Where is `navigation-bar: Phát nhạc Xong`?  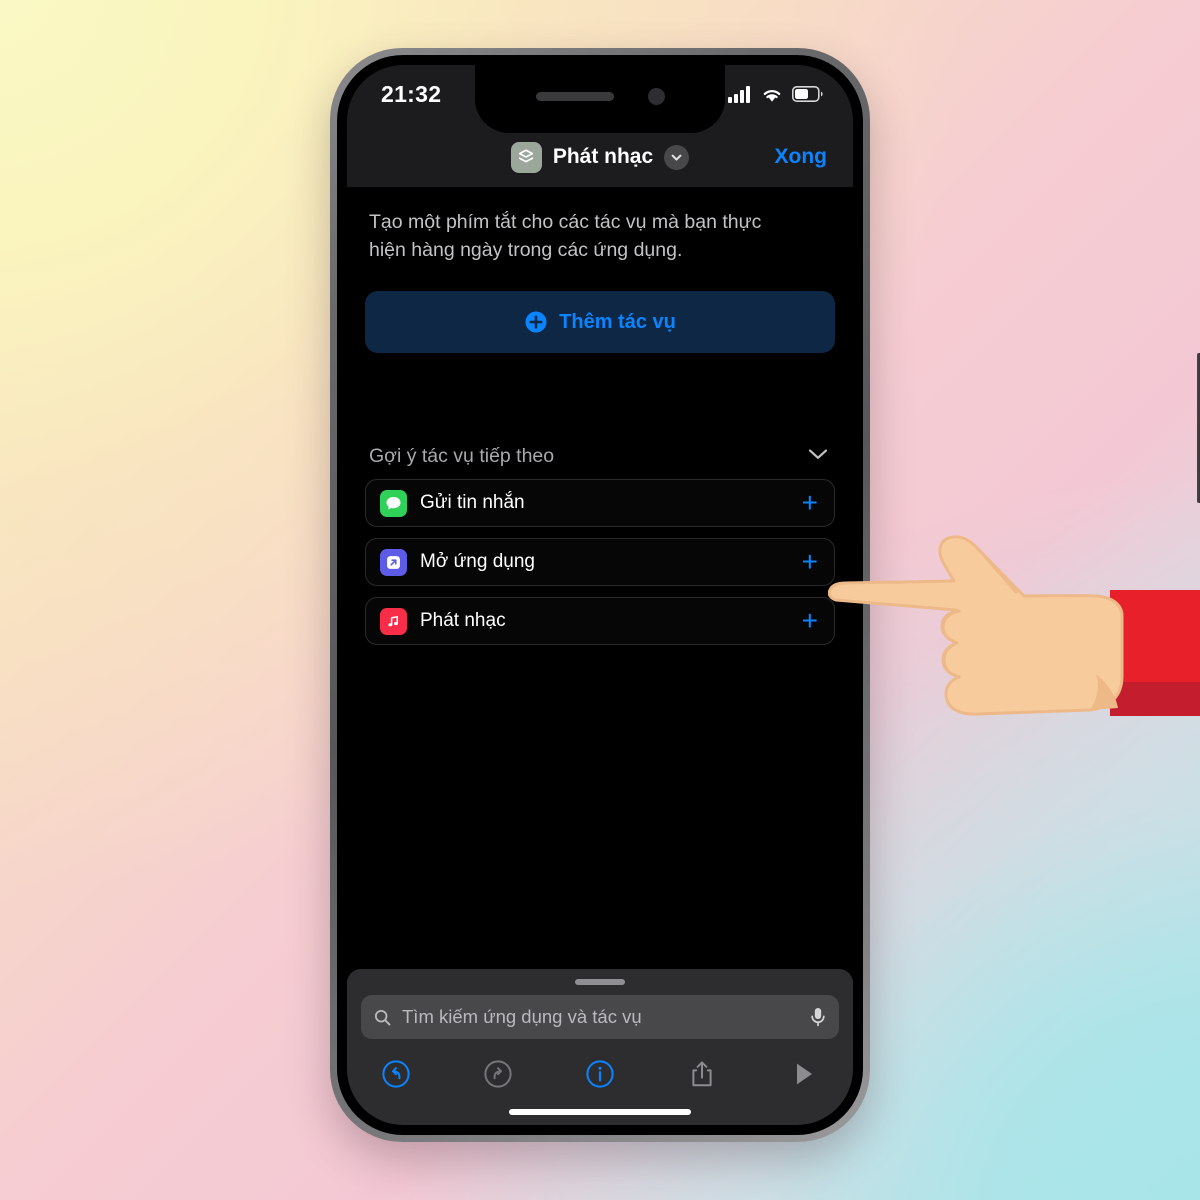 navigation-bar: Phát nhạc Xong is located at coordinates (600, 157).